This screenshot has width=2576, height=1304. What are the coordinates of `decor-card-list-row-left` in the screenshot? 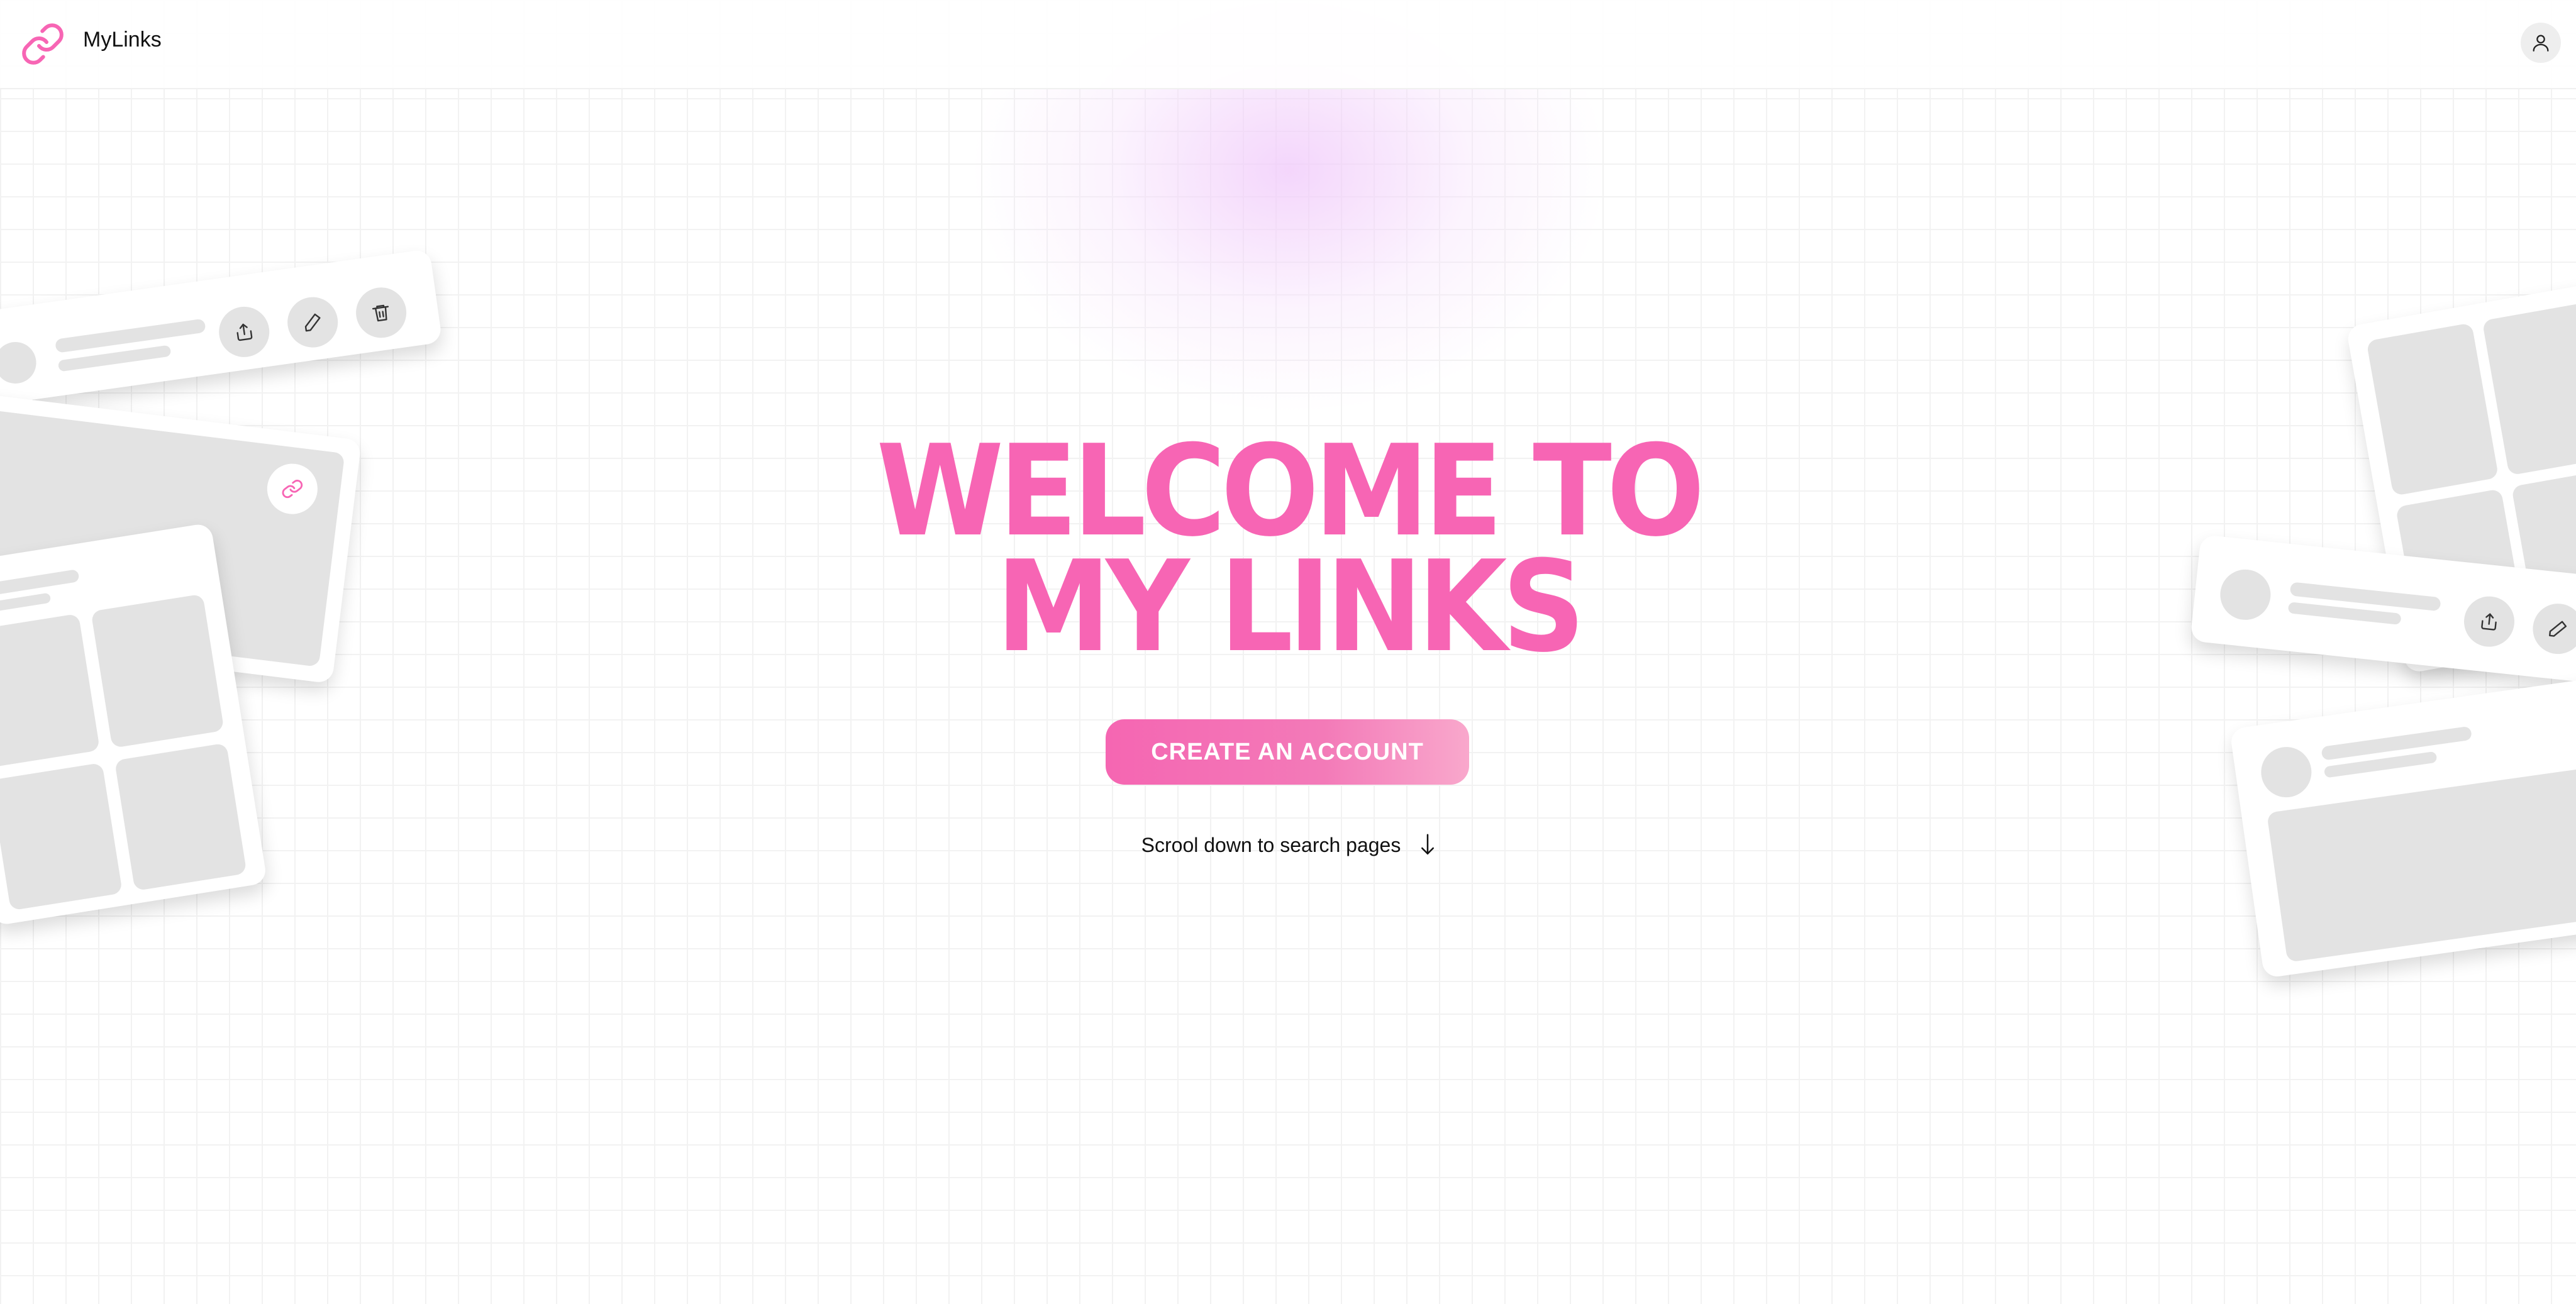 It's located at (221, 328).